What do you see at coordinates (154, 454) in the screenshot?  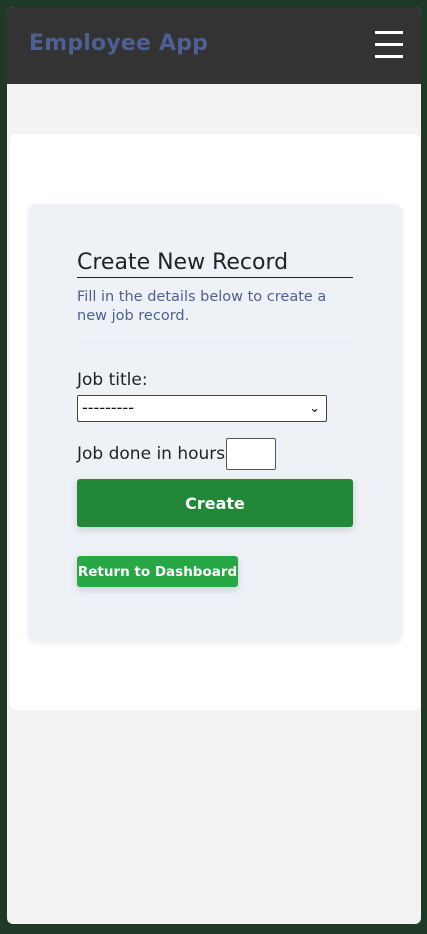 I see `hours-label: Job done in hours:` at bounding box center [154, 454].